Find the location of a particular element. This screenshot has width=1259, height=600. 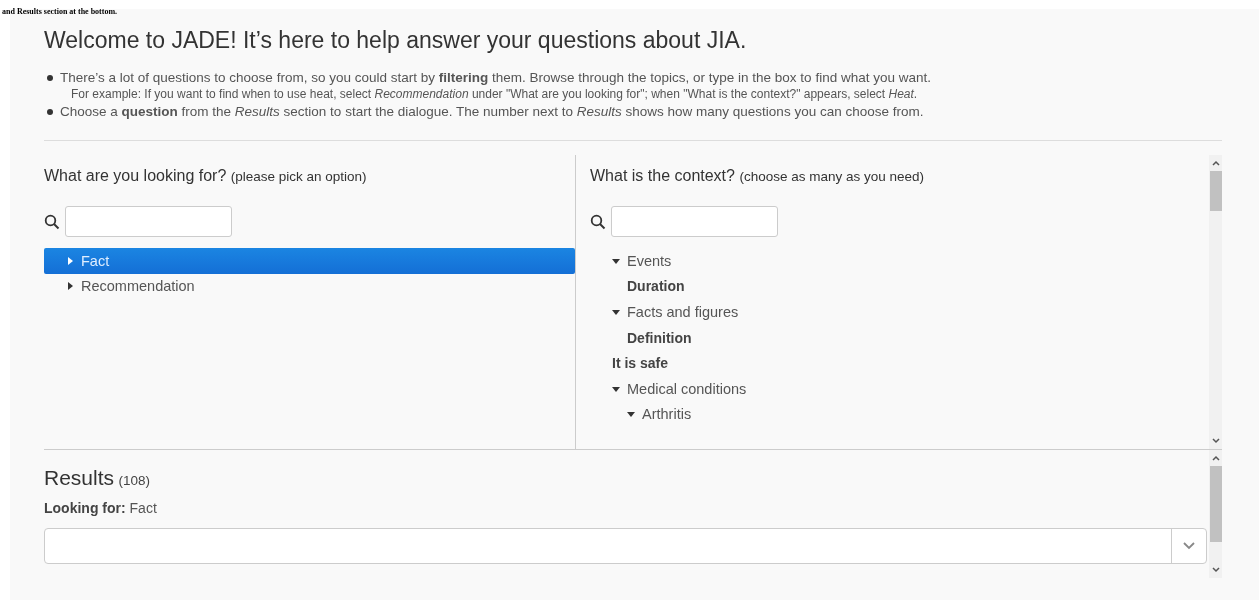

welcome-title: Welcome to JADE! It’s here to help answer your questions about JIA. is located at coordinates (396, 40).